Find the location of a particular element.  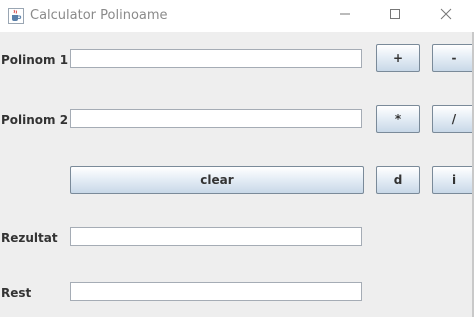

derivative-button: d is located at coordinates (398, 180).